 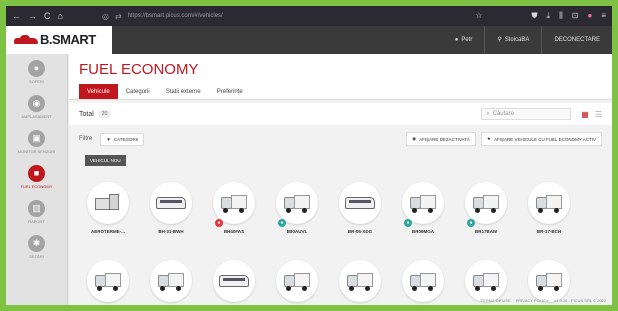 I want to click on vehicle-card: BH-31-BWH, so click(x=171, y=213).